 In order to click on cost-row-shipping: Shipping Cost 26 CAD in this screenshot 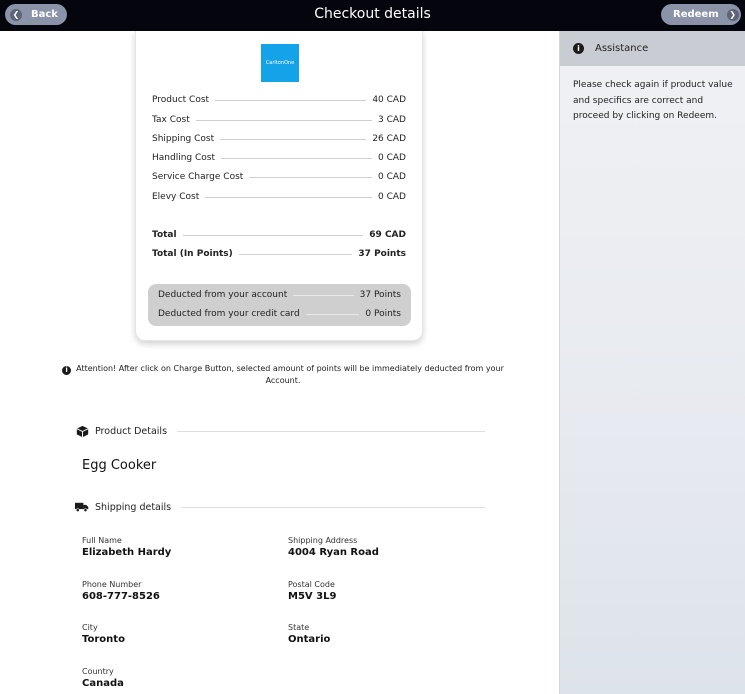, I will do `click(279, 139)`.